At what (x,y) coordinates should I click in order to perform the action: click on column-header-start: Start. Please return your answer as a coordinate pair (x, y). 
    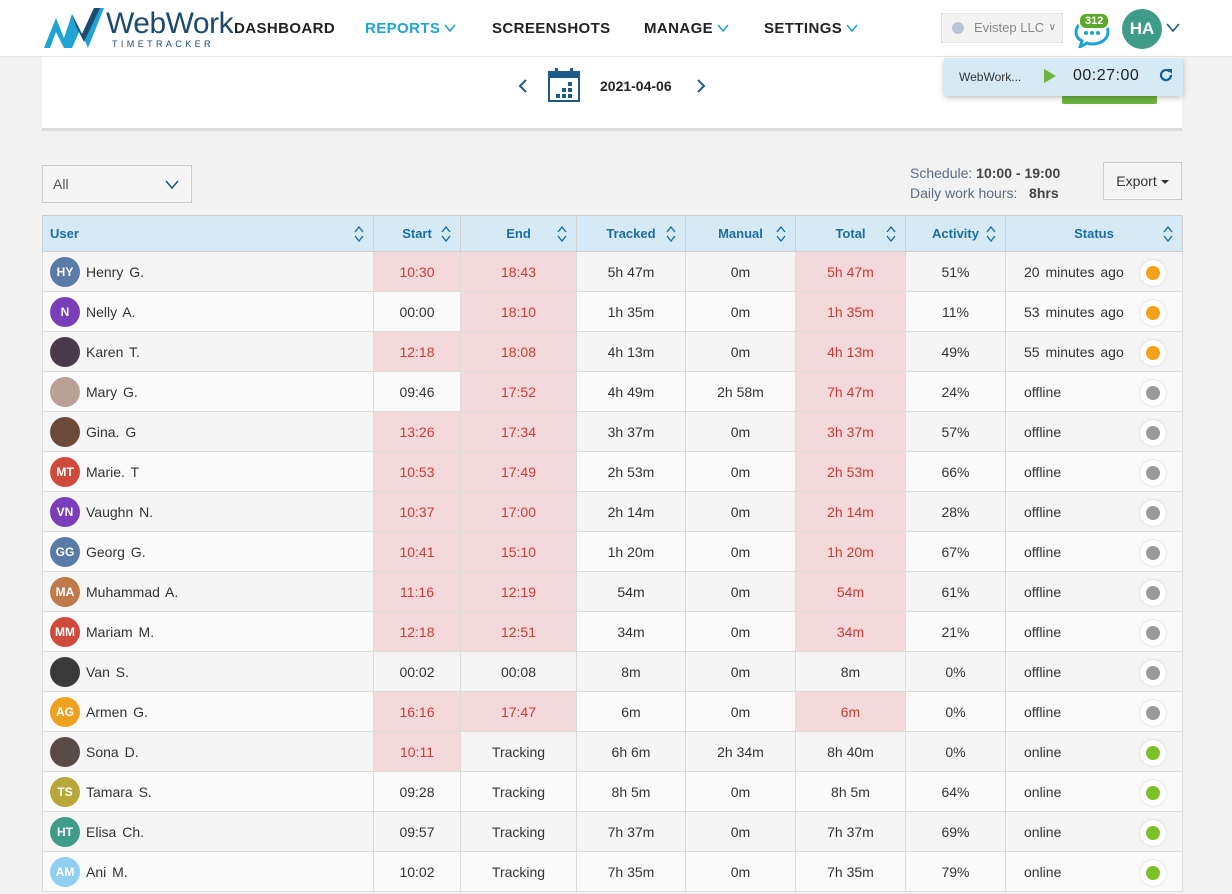
    Looking at the image, I should click on (417, 233).